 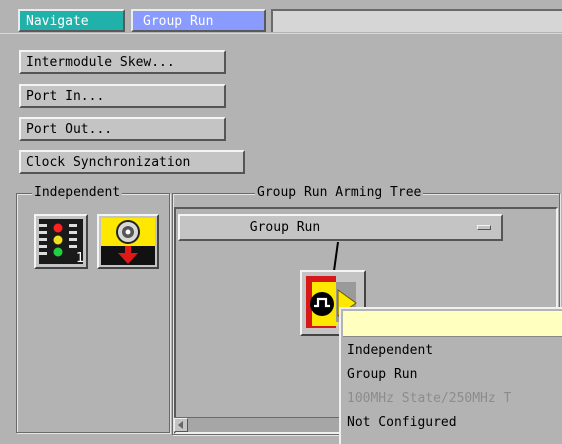 I want to click on independent-title: Independent, so click(x=77, y=192).